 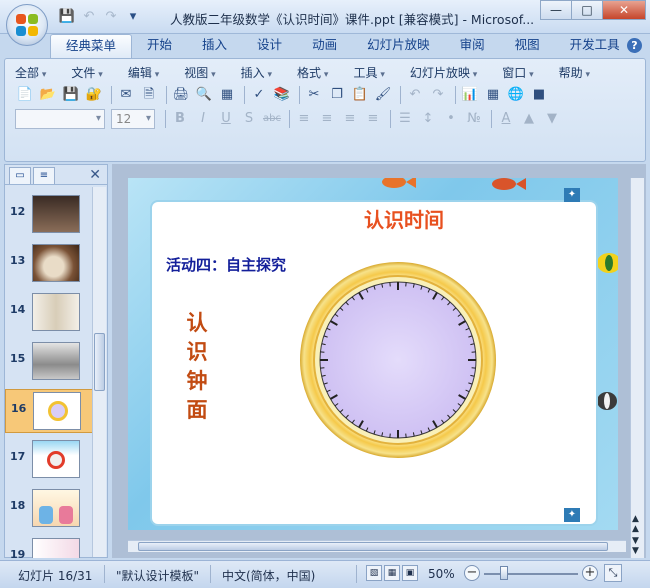 I want to click on color-grayscale-icon: ■, so click(x=539, y=95).